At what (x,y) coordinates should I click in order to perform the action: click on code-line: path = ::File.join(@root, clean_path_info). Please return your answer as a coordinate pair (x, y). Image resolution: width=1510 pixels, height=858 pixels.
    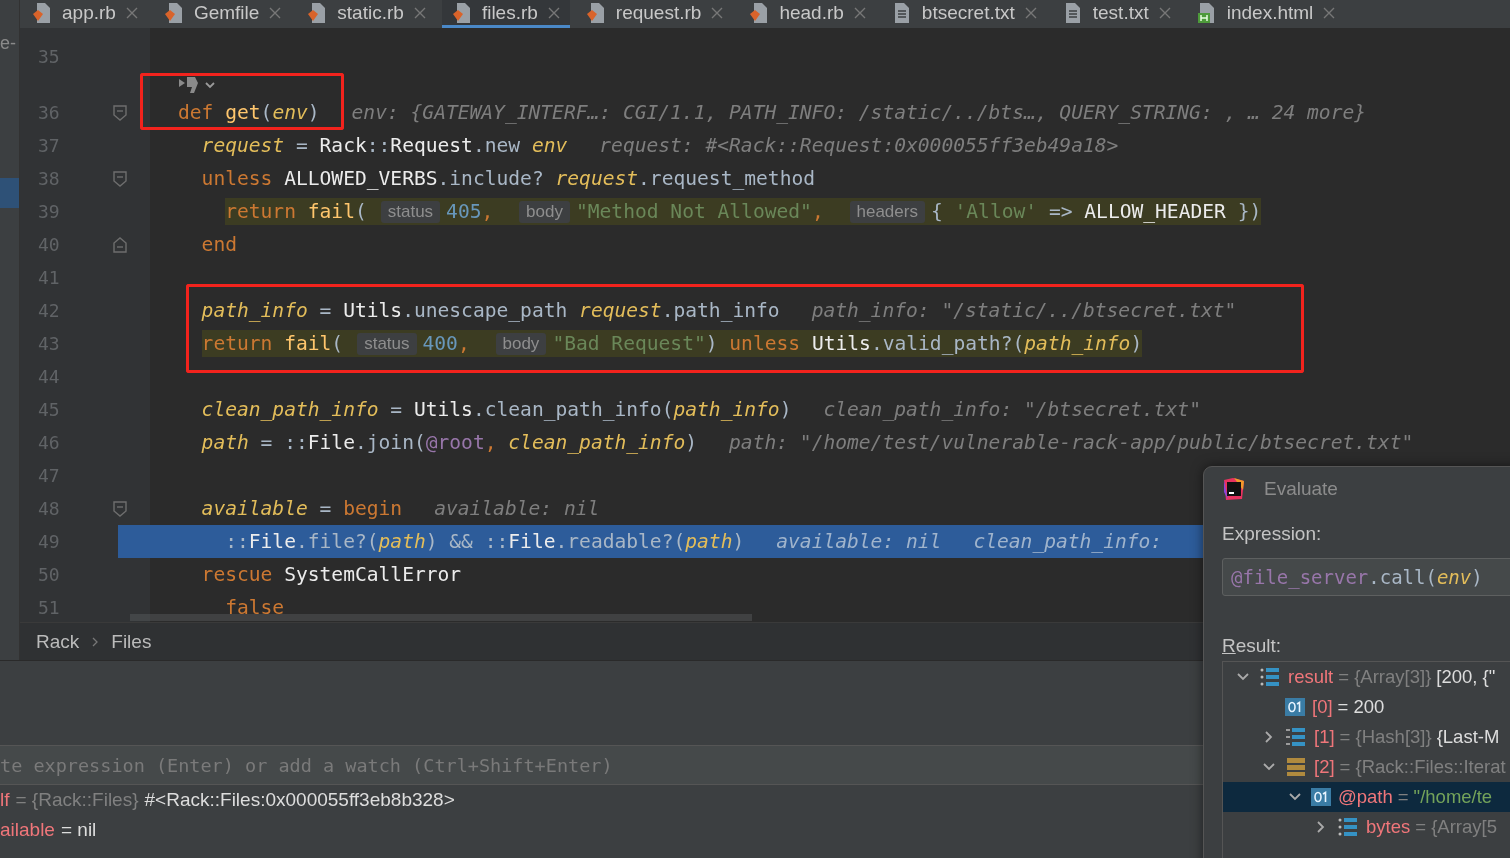
    Looking at the image, I should click on (449, 443).